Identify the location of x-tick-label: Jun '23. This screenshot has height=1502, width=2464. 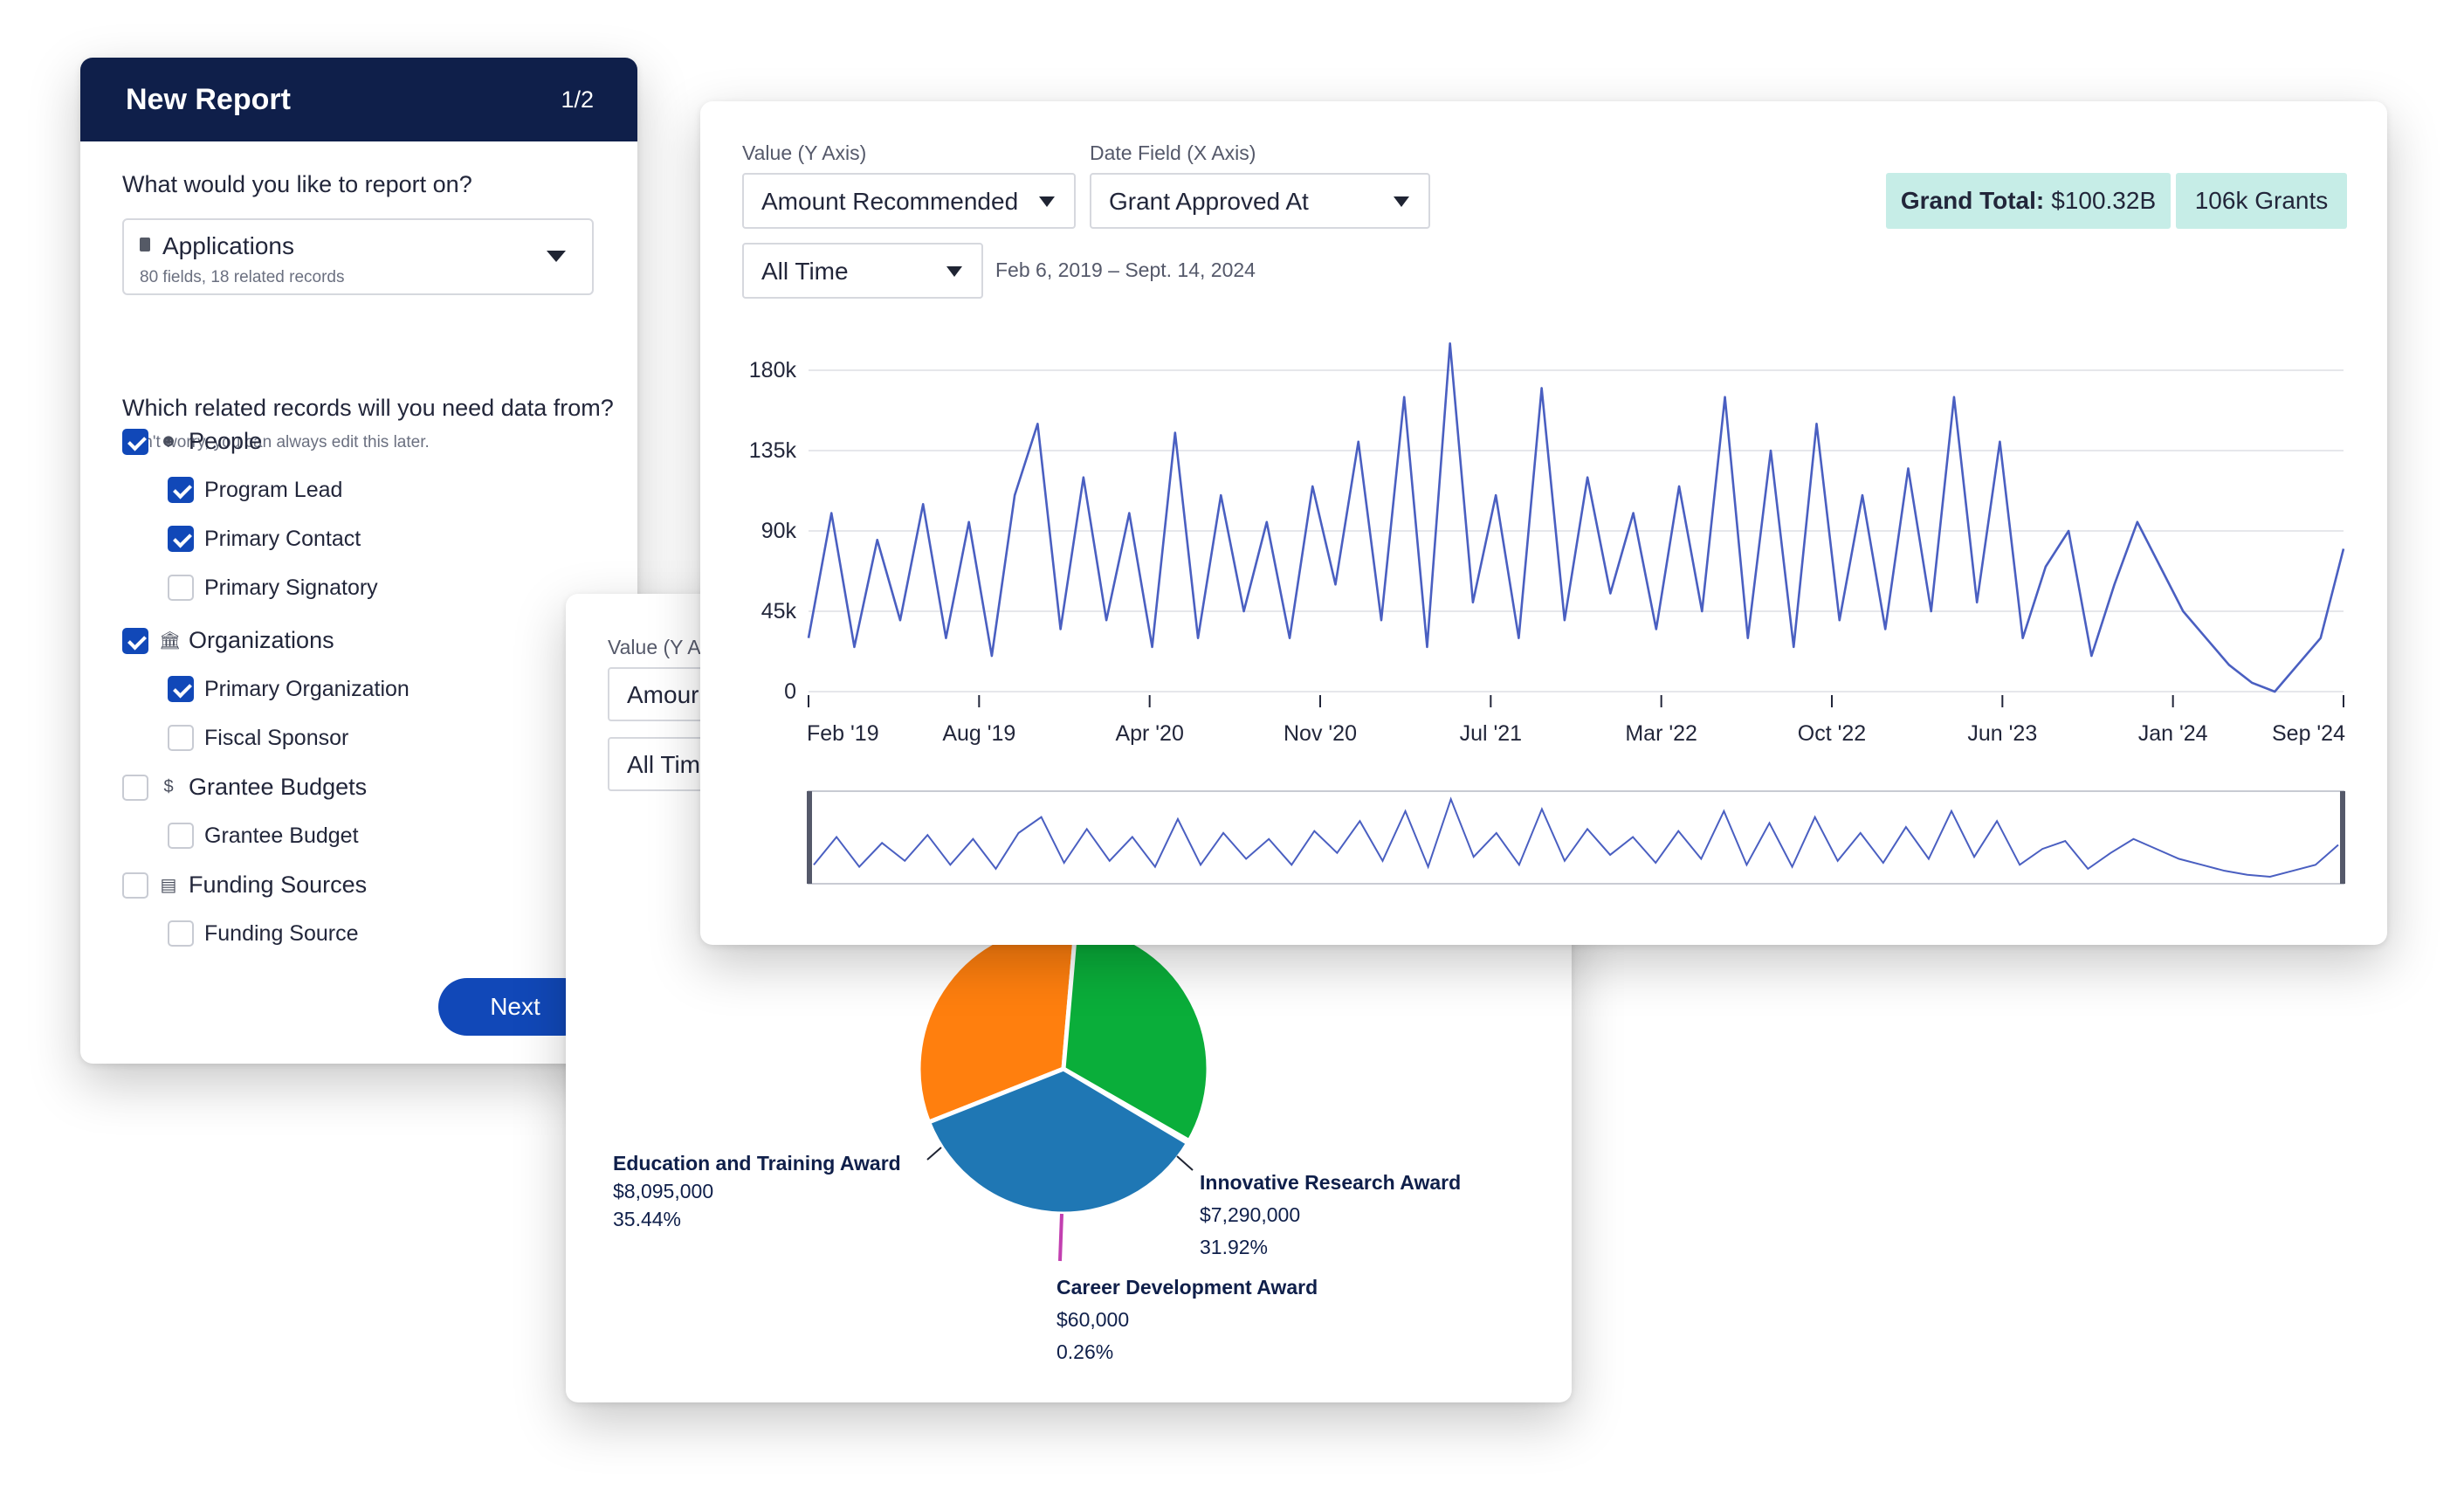
(2002, 733).